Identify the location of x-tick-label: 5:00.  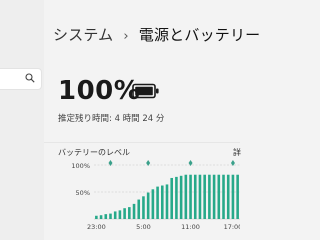
(143, 227).